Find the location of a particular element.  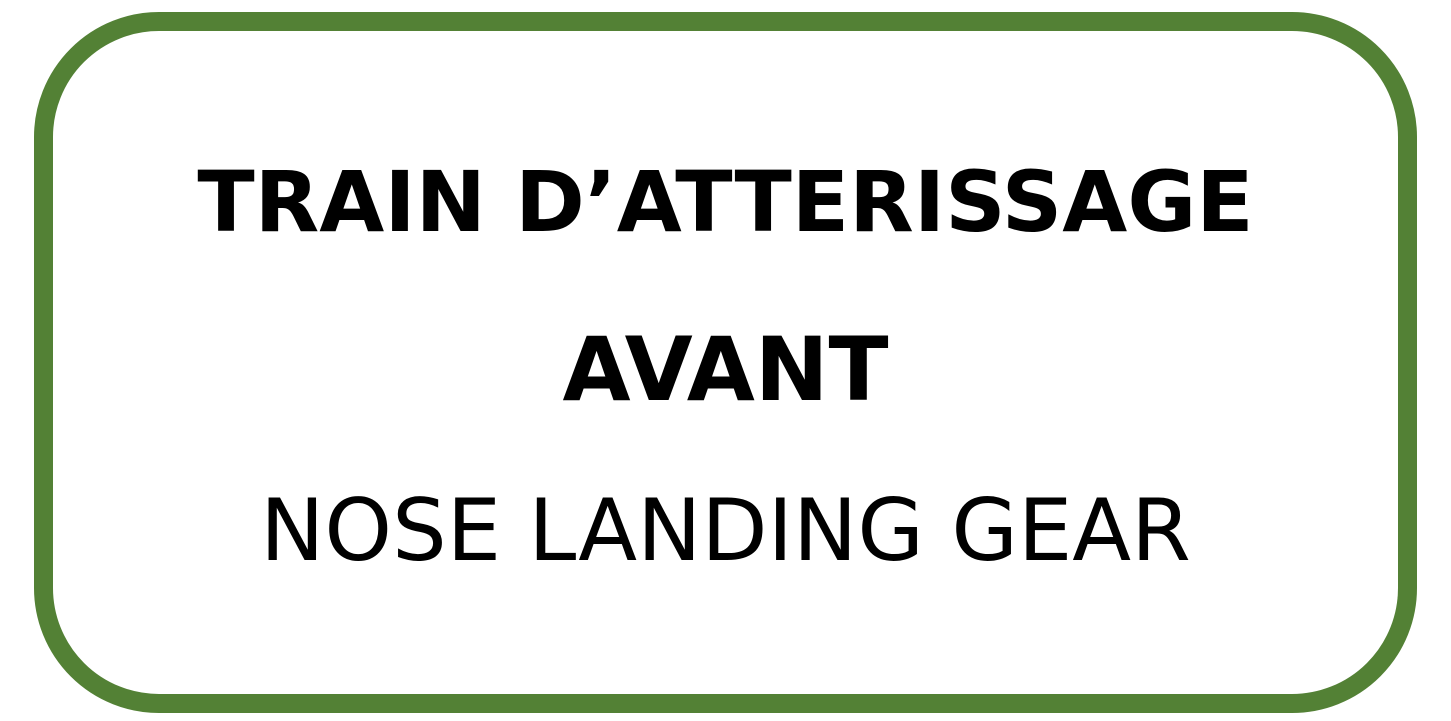

sign-title-french-line-1: TRAIN D’ATTERISSAGE is located at coordinates (725, 202).